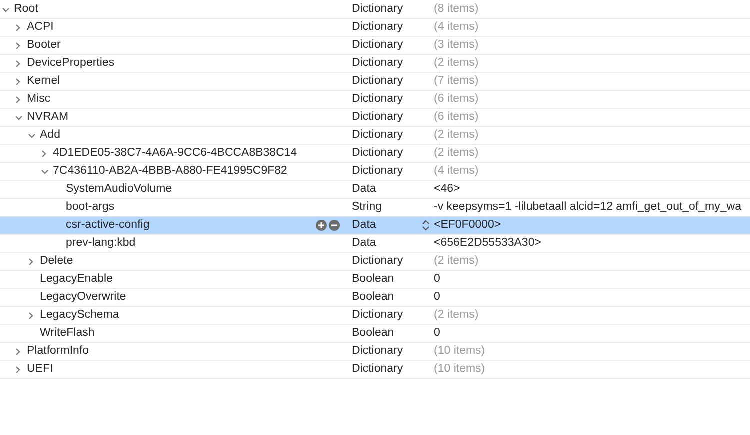 The image size is (750, 435). I want to click on key-label: Delete, so click(57, 261).